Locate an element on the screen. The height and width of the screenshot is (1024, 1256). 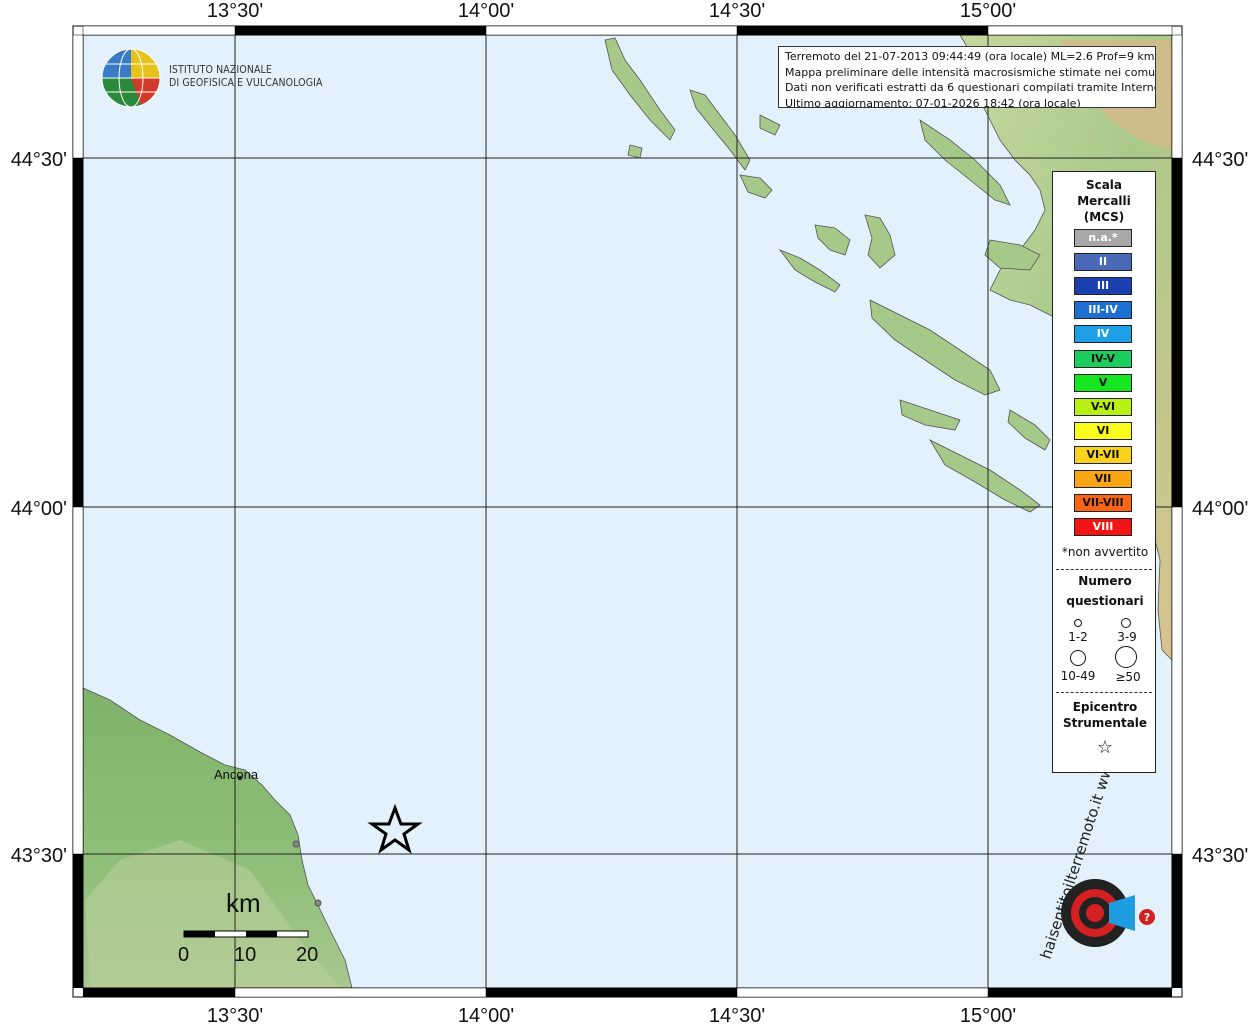
mcs-scale-item: VI is located at coordinates (1103, 430).